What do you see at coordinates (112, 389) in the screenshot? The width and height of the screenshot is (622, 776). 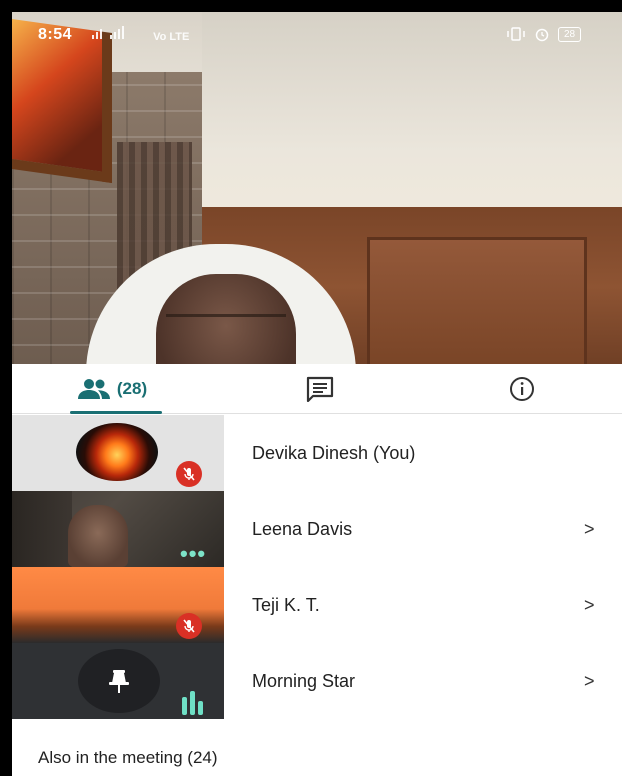 I see `tab-people: (28)` at bounding box center [112, 389].